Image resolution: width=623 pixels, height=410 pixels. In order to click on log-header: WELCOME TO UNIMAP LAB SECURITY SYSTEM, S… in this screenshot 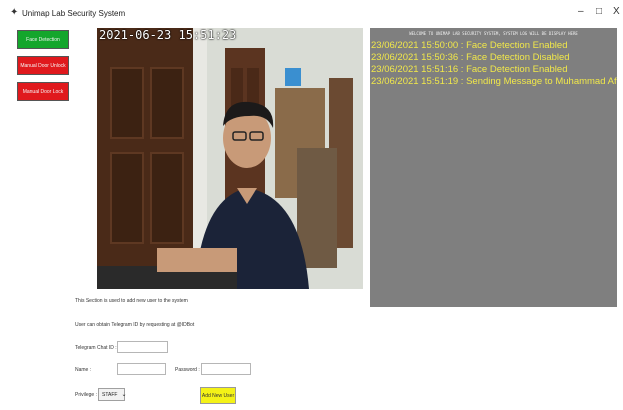, I will do `click(493, 33)`.